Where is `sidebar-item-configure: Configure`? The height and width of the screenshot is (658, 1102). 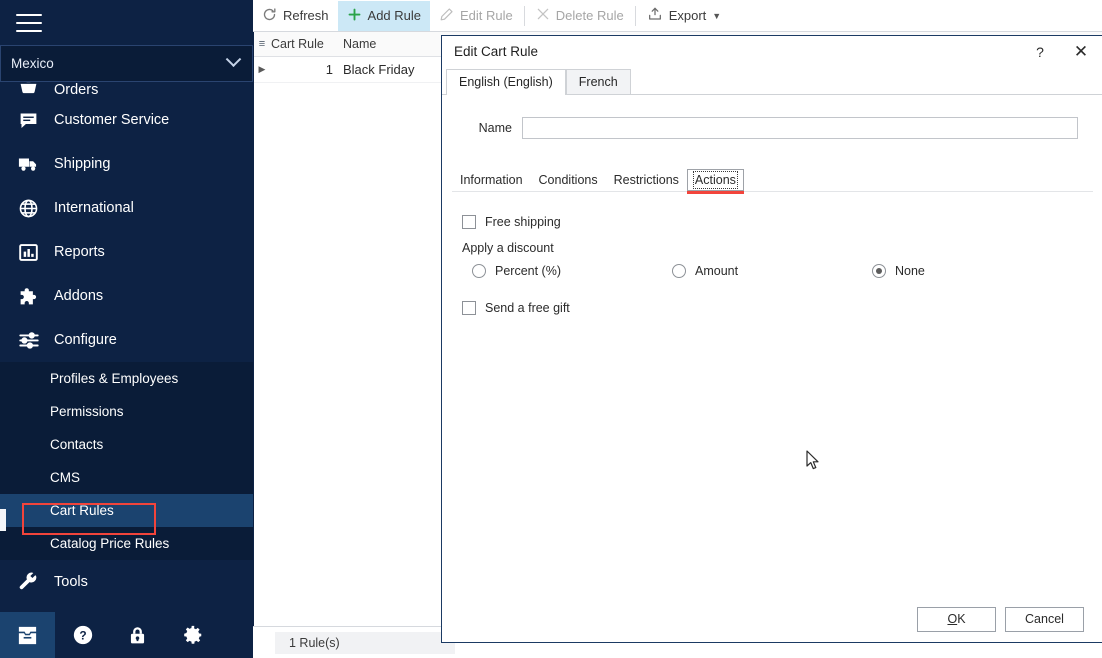 sidebar-item-configure: Configure is located at coordinates (126, 340).